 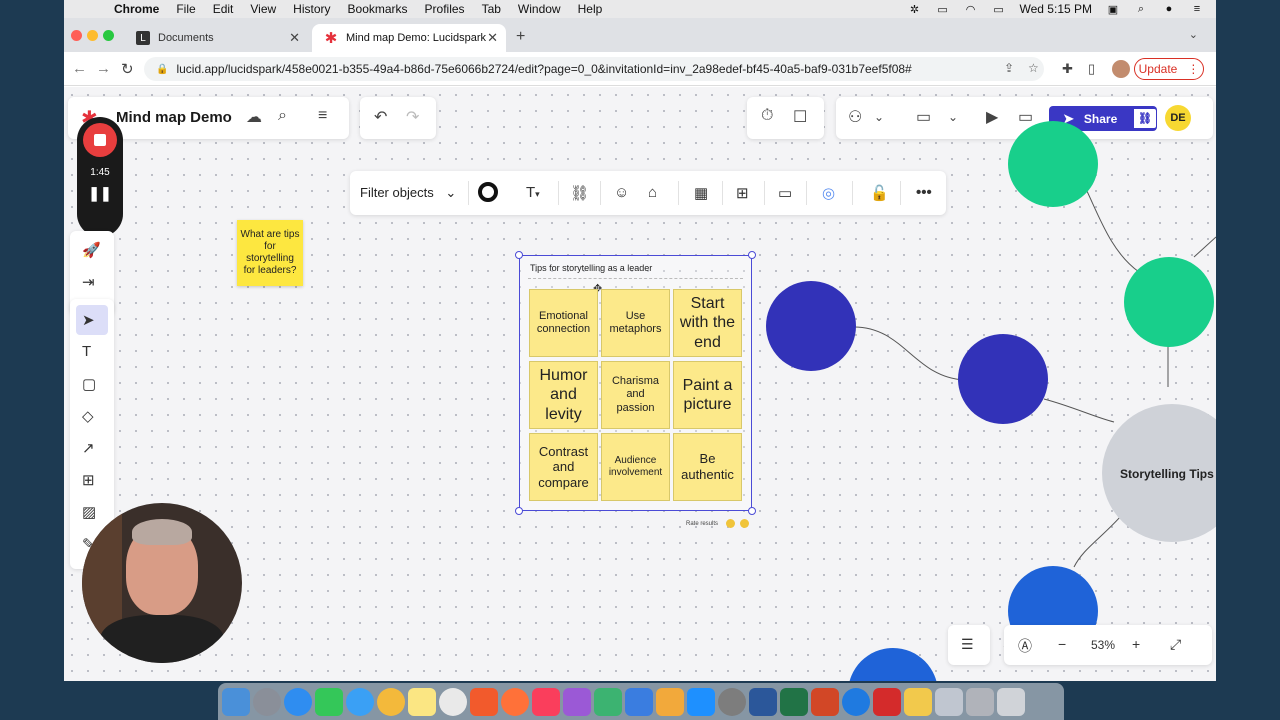 I want to click on brave-icon, so click(x=484, y=701).